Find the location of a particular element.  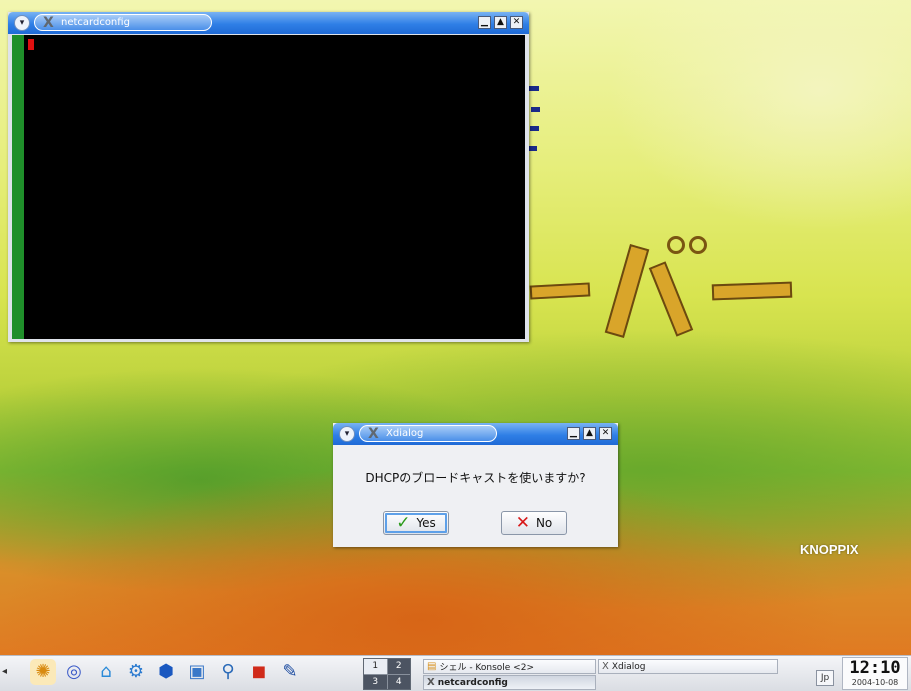

knoppix-logo-text: KNOPPIX is located at coordinates (829, 549).